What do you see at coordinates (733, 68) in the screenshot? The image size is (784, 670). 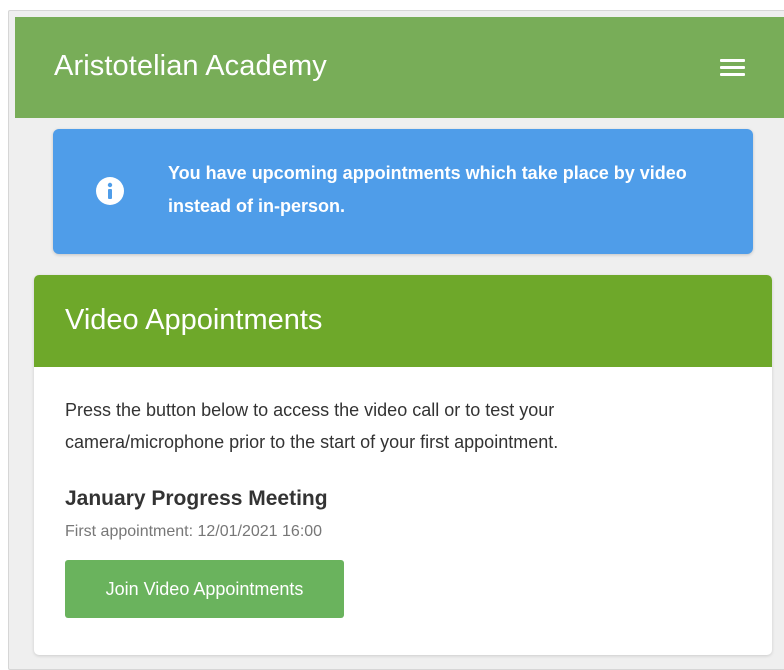 I see `hamburger-menu-icon` at bounding box center [733, 68].